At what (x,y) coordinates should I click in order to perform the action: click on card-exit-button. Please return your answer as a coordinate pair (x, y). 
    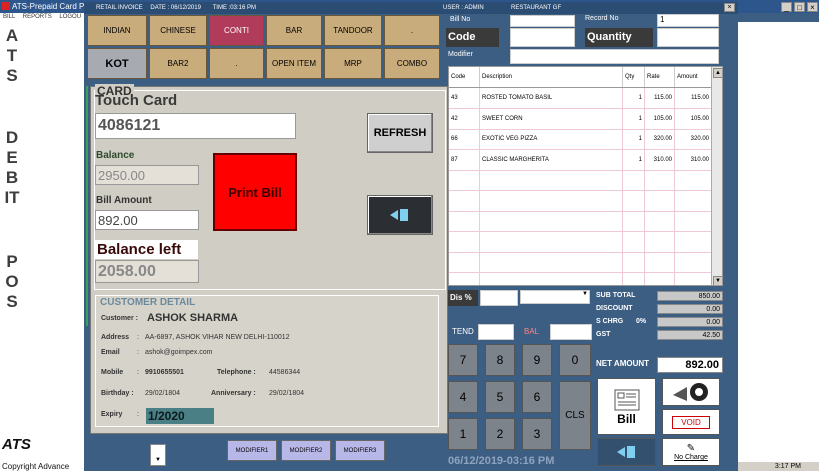
    Looking at the image, I should click on (400, 215).